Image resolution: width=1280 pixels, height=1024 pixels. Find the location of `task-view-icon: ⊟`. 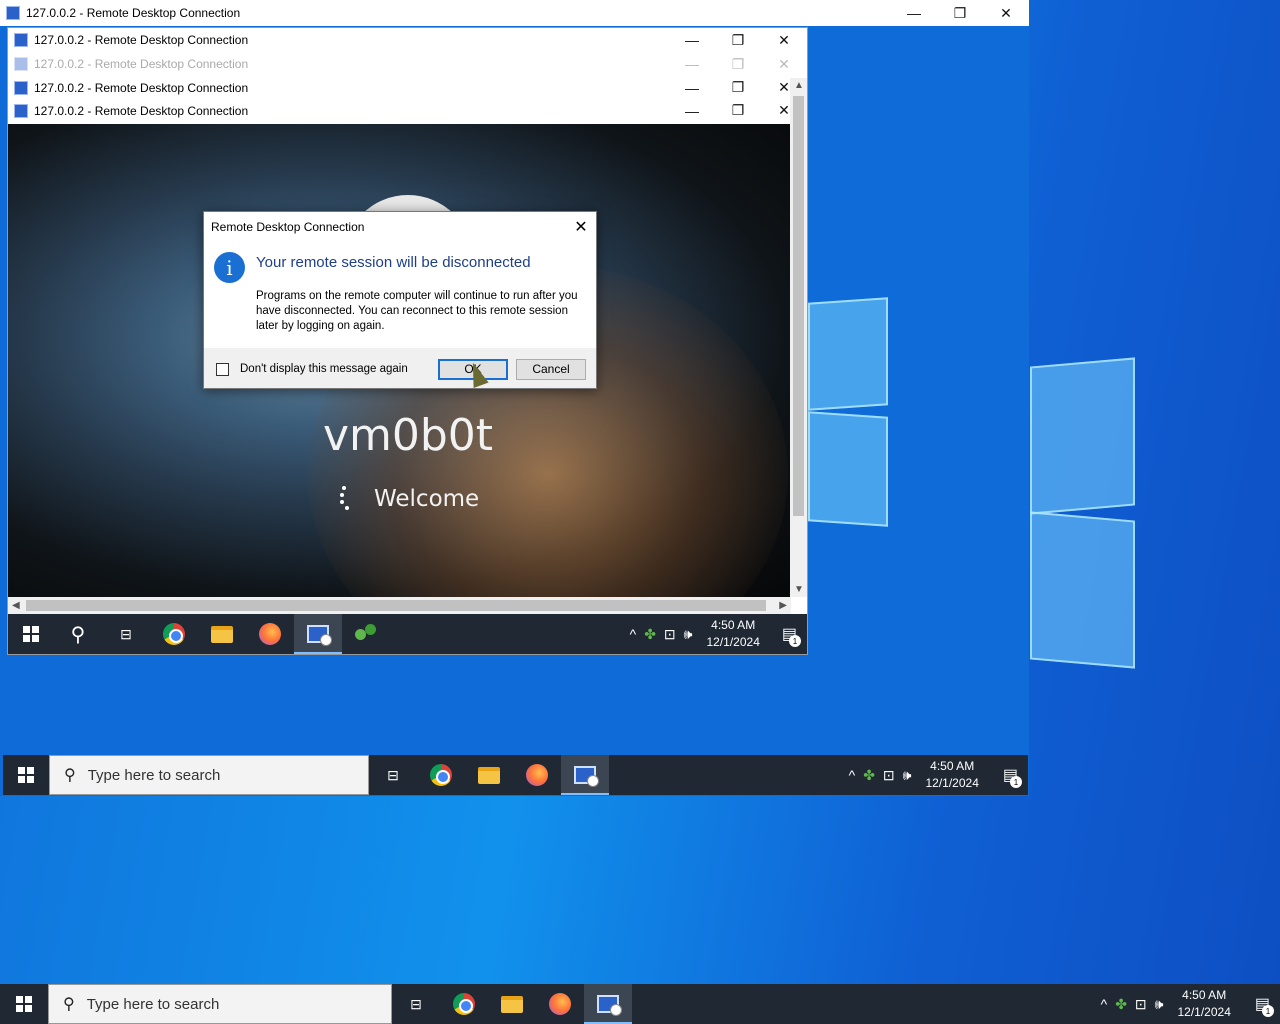

task-view-icon: ⊟ is located at coordinates (126, 633).